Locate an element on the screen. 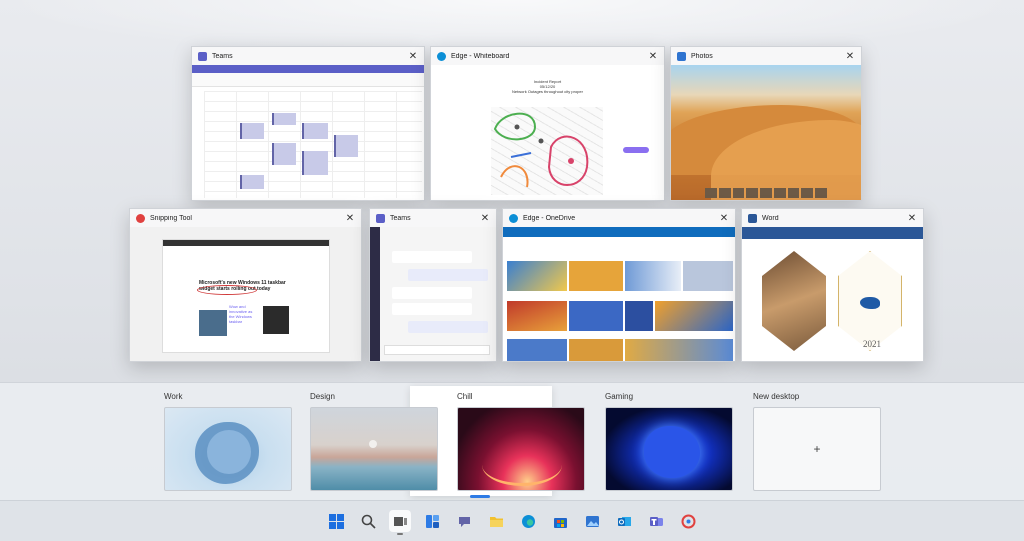  desktop-label: Gaming is located at coordinates (619, 396).